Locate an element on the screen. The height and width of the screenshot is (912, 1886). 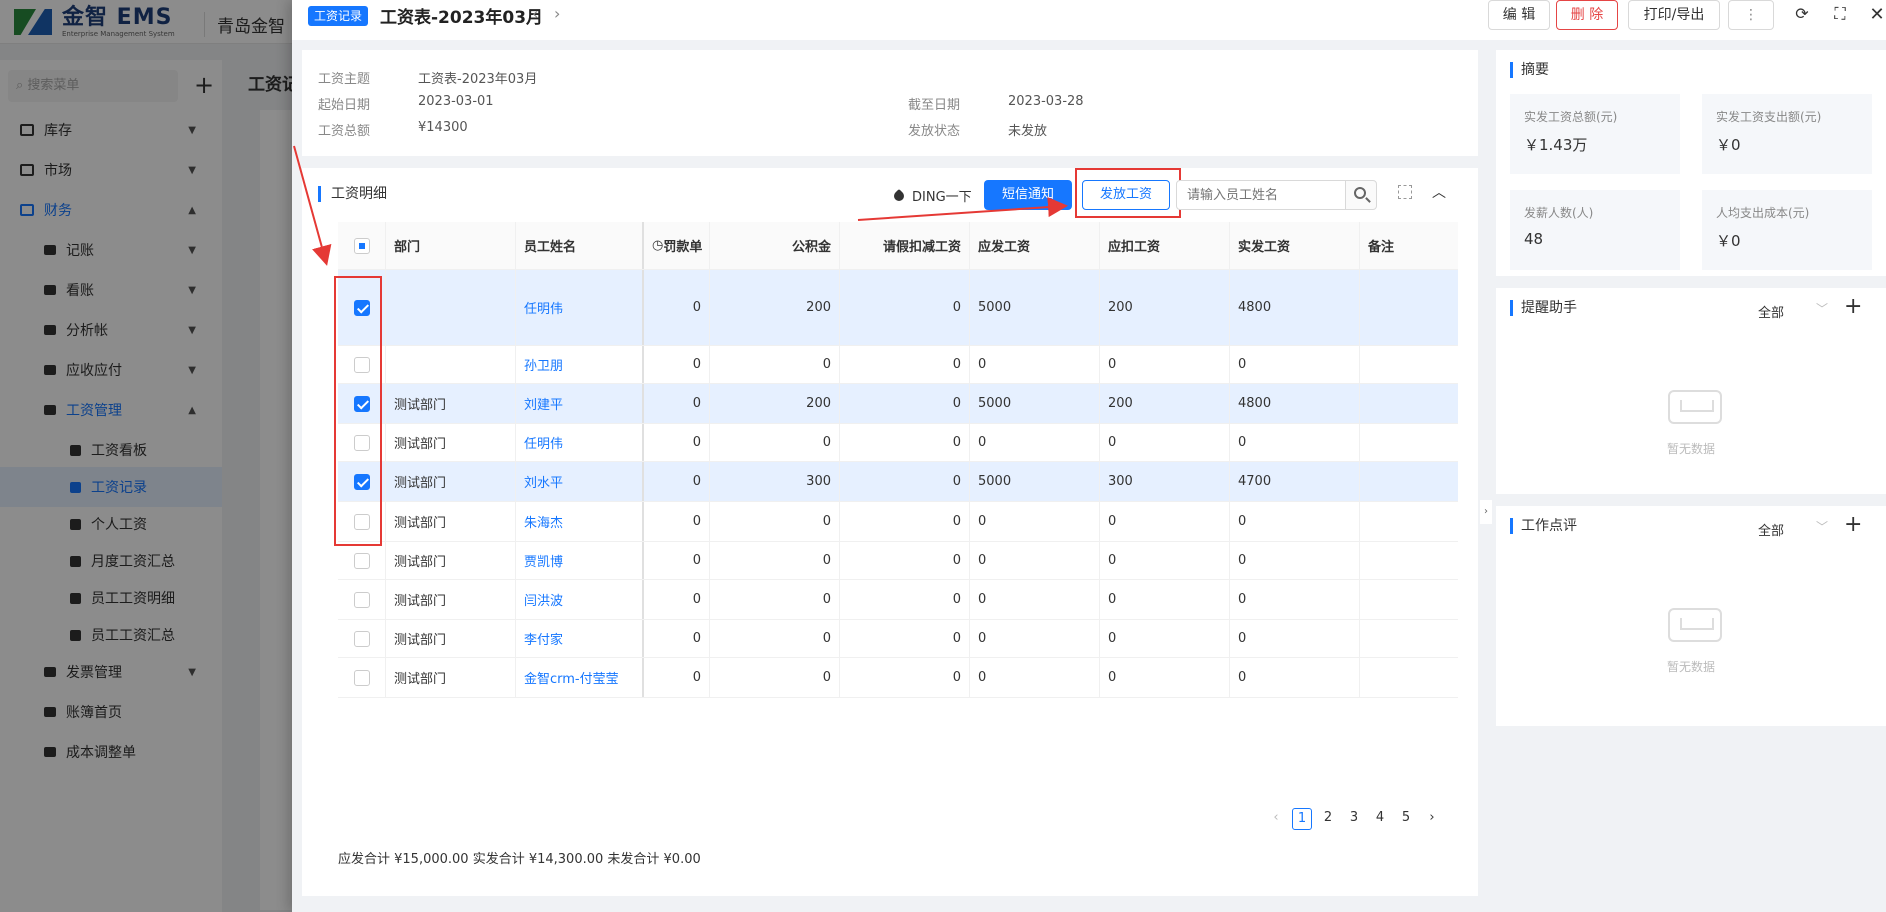
next-page-icon: › is located at coordinates (1432, 819).